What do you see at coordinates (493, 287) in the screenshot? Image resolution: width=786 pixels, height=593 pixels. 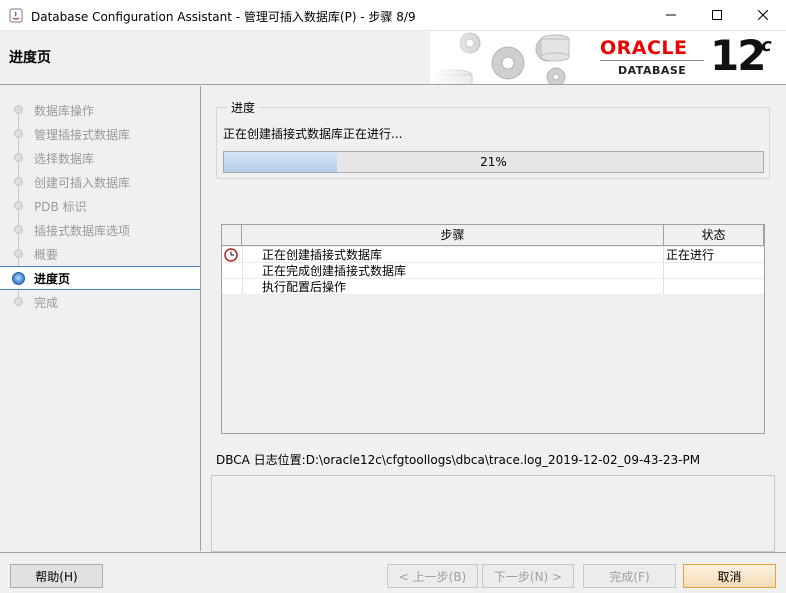 I see `table-row: 执行配置后操作` at bounding box center [493, 287].